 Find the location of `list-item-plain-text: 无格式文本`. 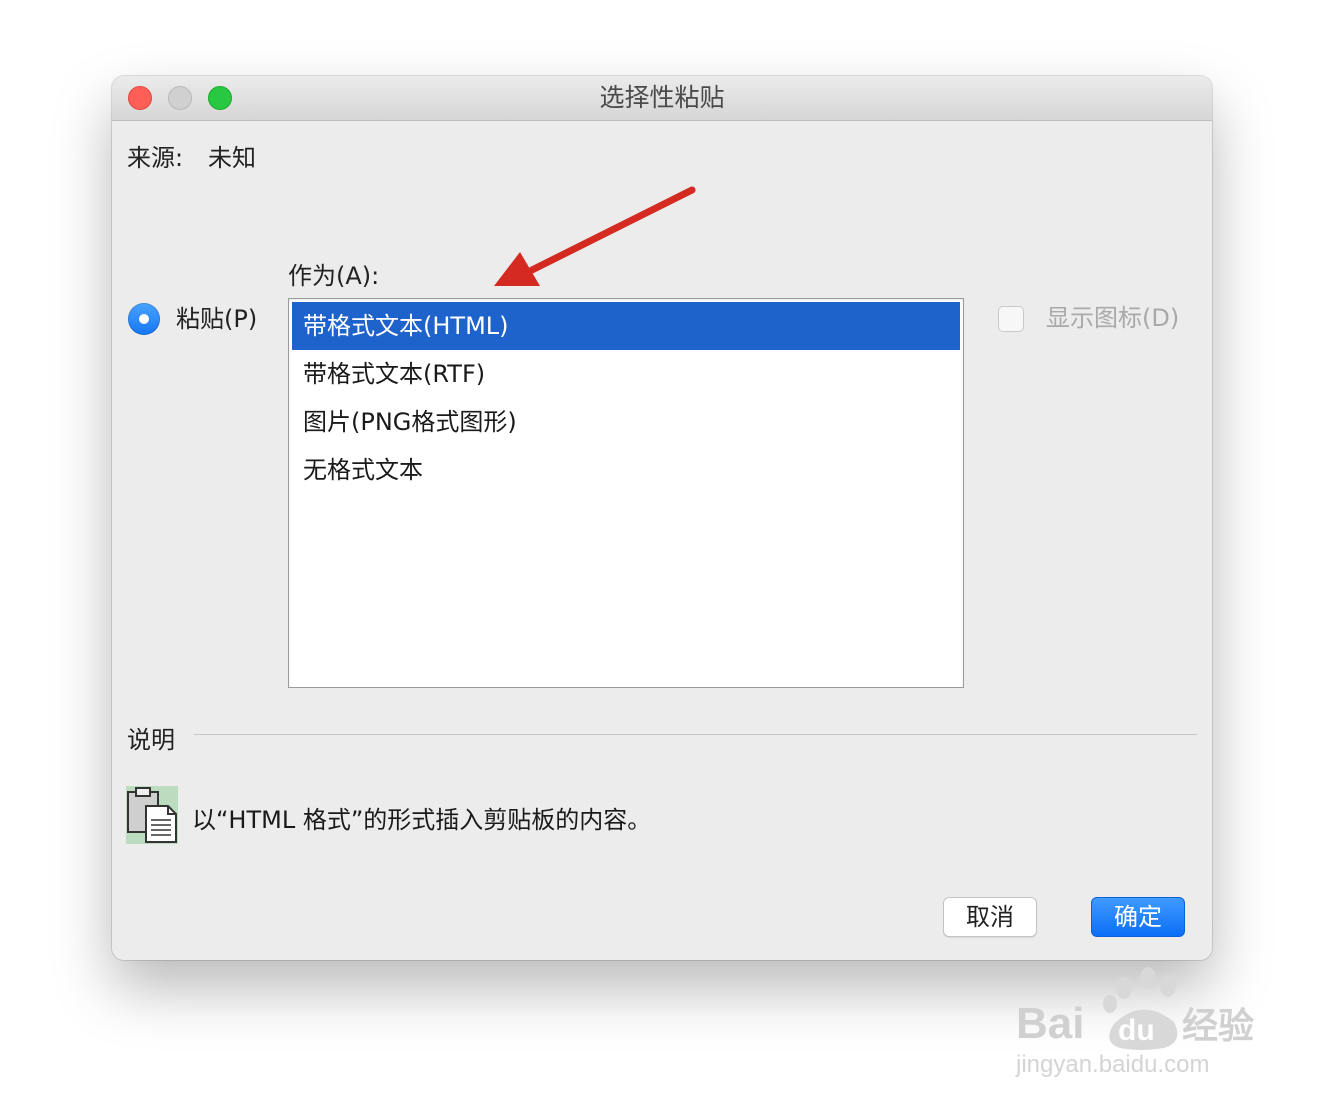

list-item-plain-text: 无格式文本 is located at coordinates (626, 470).